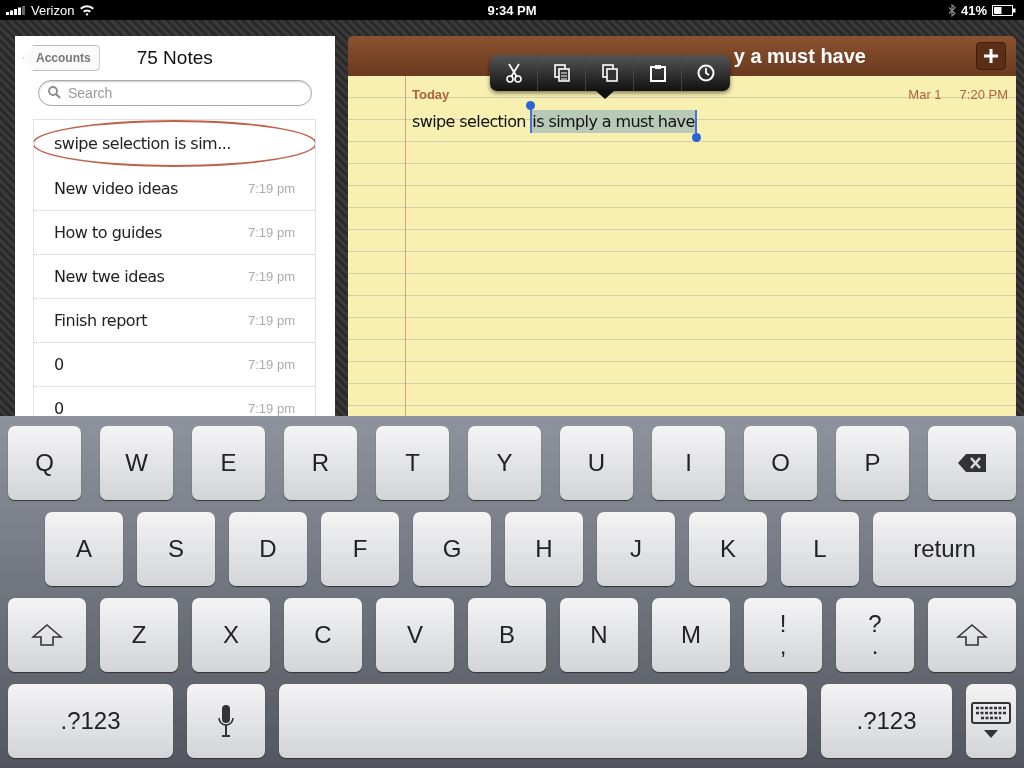 Image resolution: width=1024 pixels, height=768 pixels. I want to click on bluetooth-icon, so click(951, 10).